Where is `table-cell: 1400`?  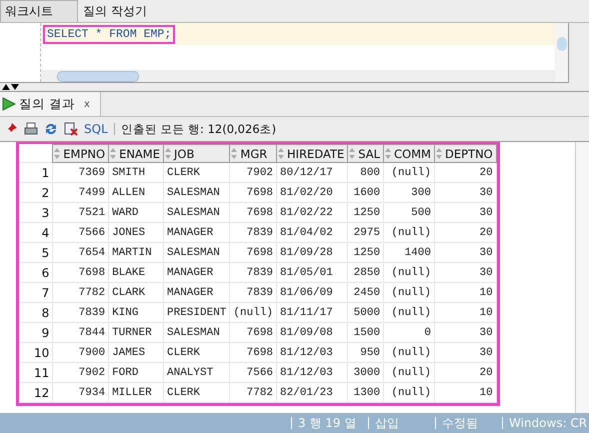
table-cell: 1400 is located at coordinates (409, 252).